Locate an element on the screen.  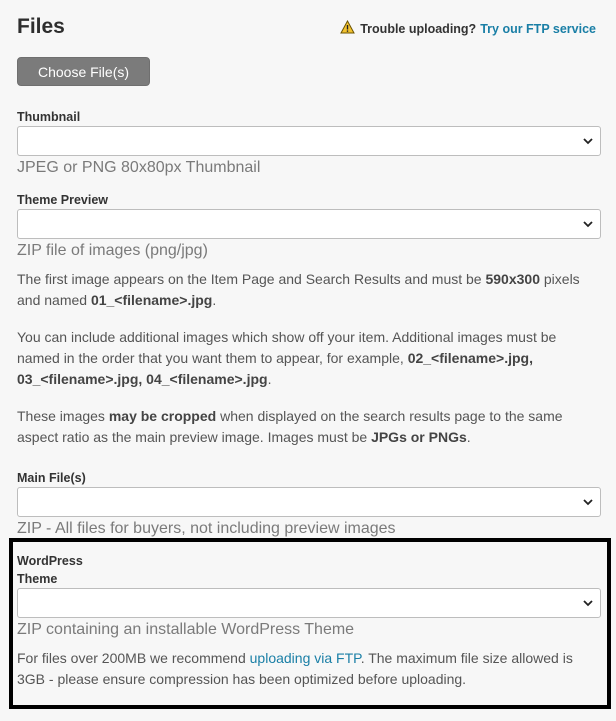
theme-preview-select is located at coordinates (309, 224).